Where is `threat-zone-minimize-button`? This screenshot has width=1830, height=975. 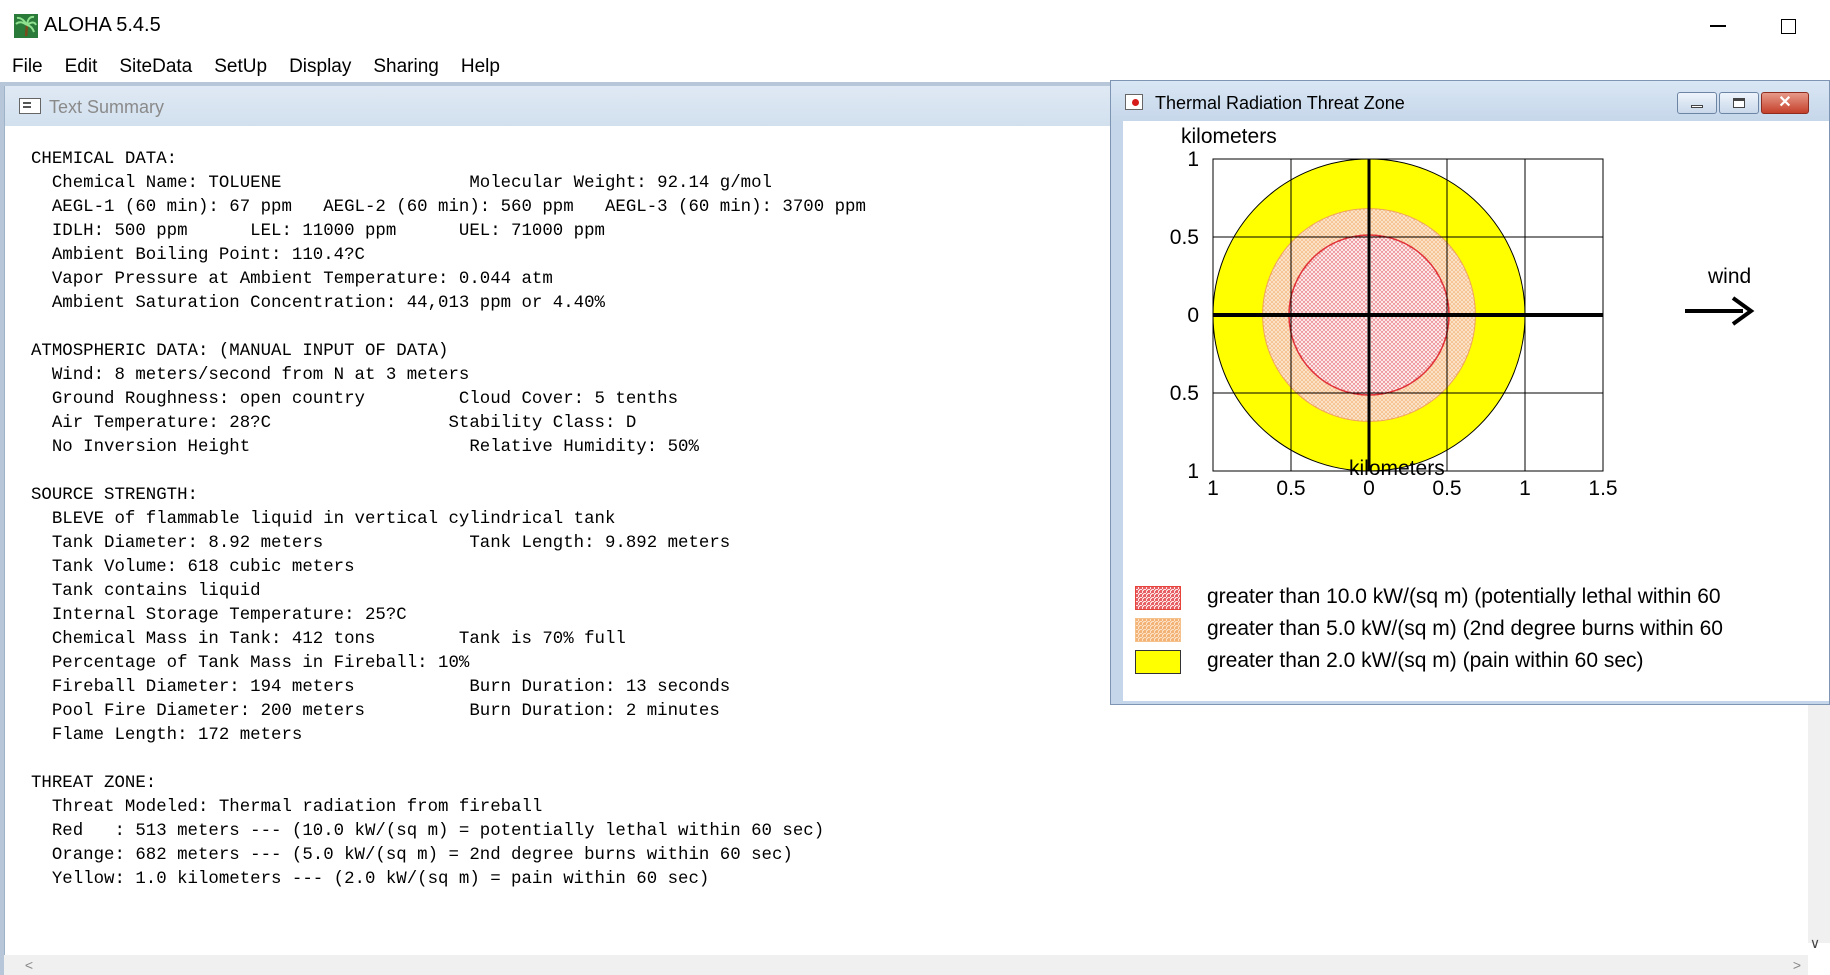
threat-zone-minimize-button is located at coordinates (1697, 103).